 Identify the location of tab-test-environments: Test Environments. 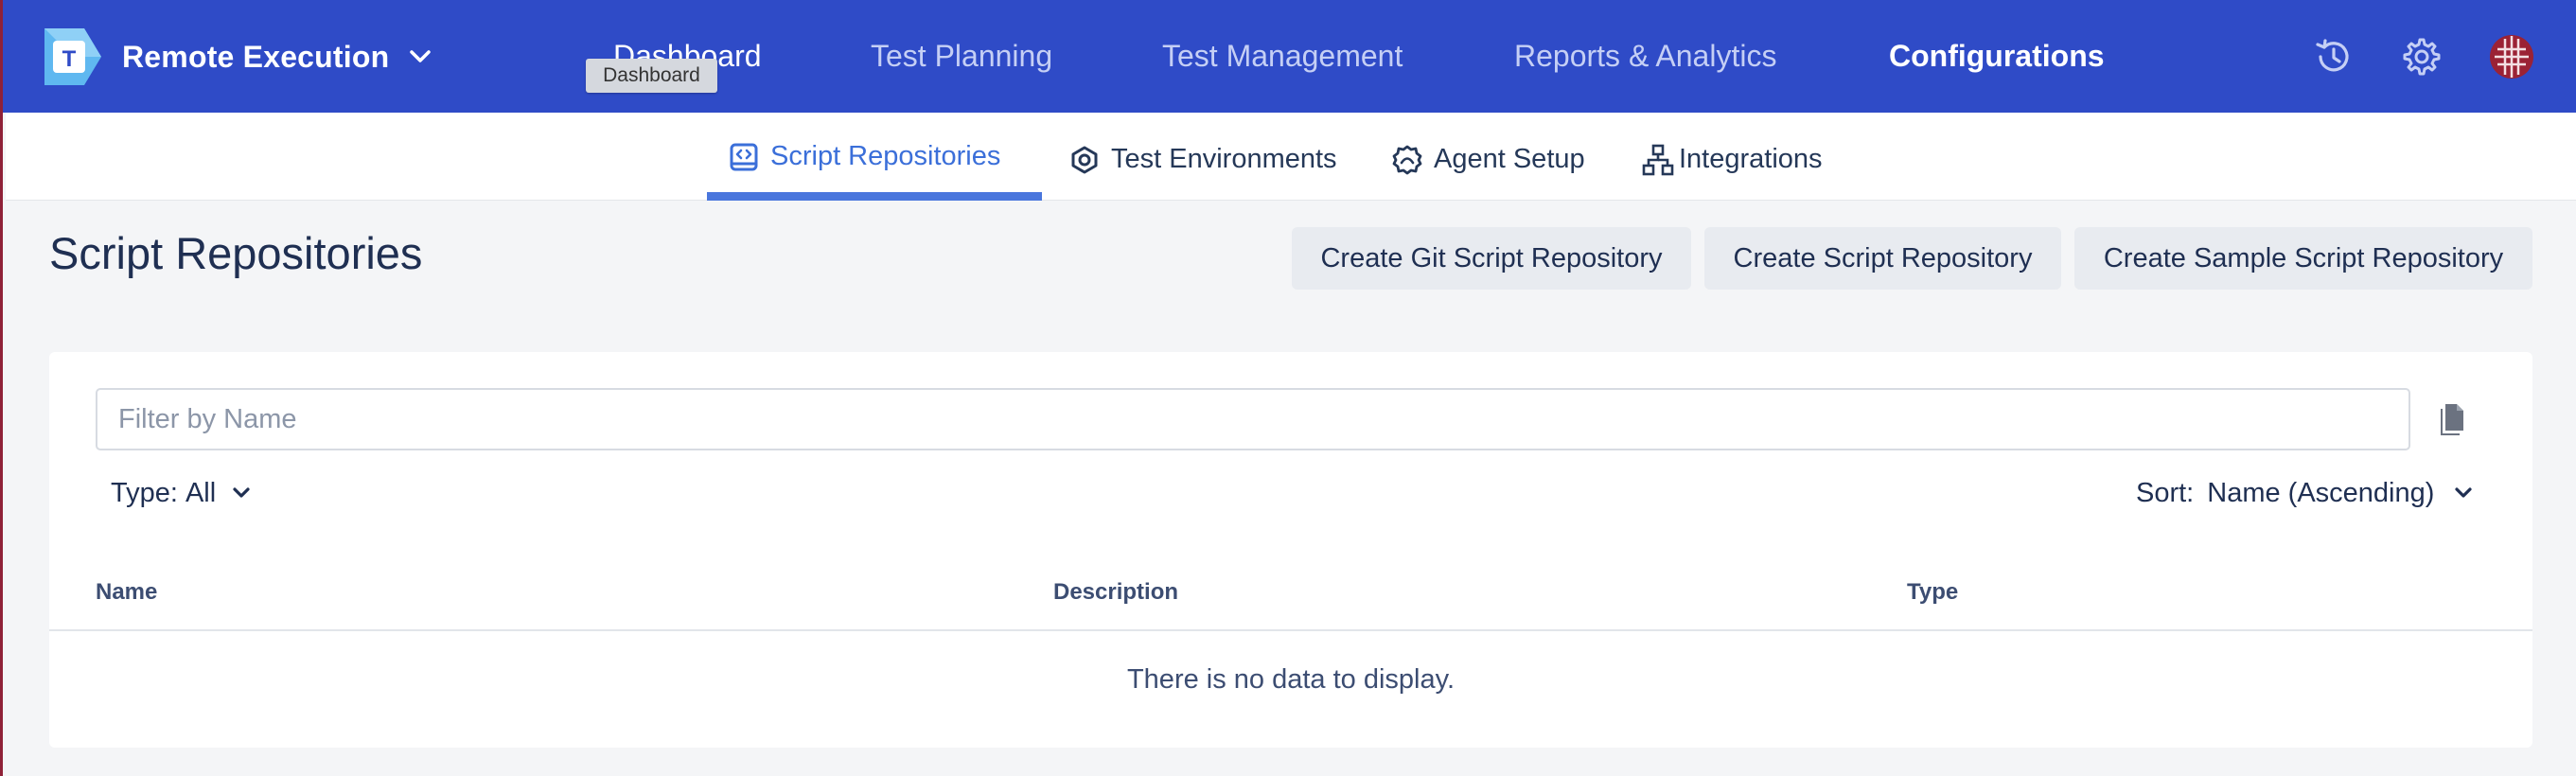
(1202, 159).